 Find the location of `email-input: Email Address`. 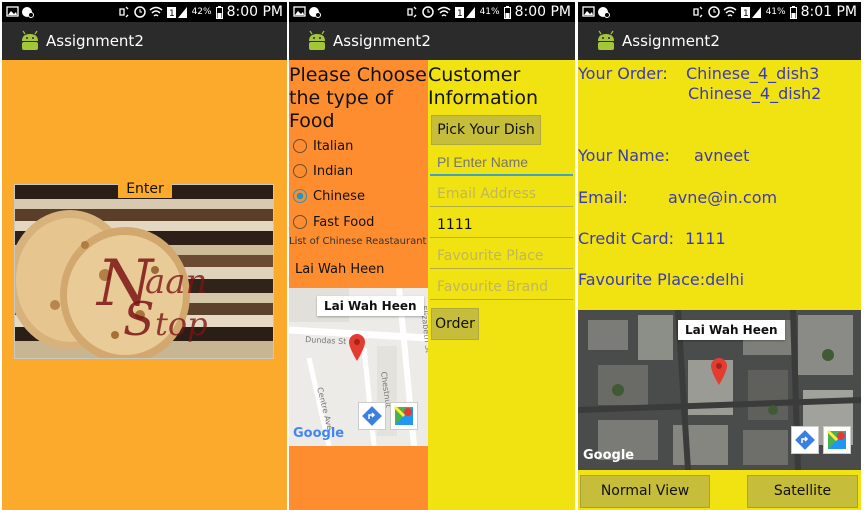

email-input: Email Address is located at coordinates (501, 194).